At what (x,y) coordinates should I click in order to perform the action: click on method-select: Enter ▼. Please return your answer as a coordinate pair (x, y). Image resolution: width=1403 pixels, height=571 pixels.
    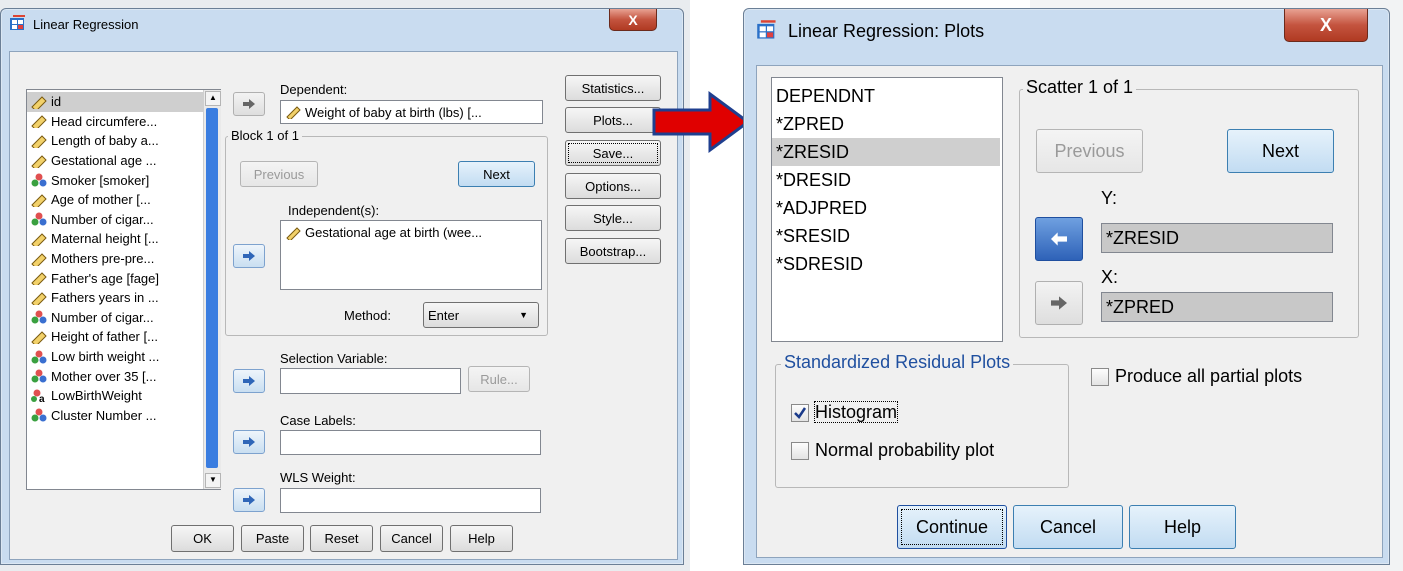
    Looking at the image, I should click on (481, 315).